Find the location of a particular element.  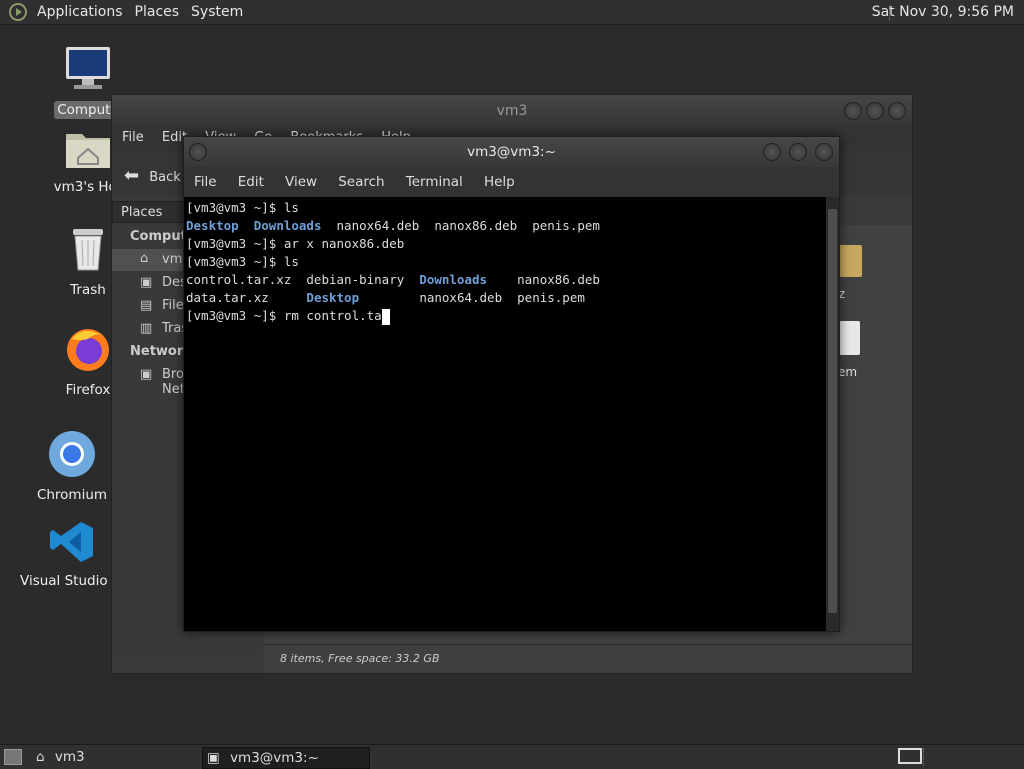

computer-icon is located at coordinates (88, 71).